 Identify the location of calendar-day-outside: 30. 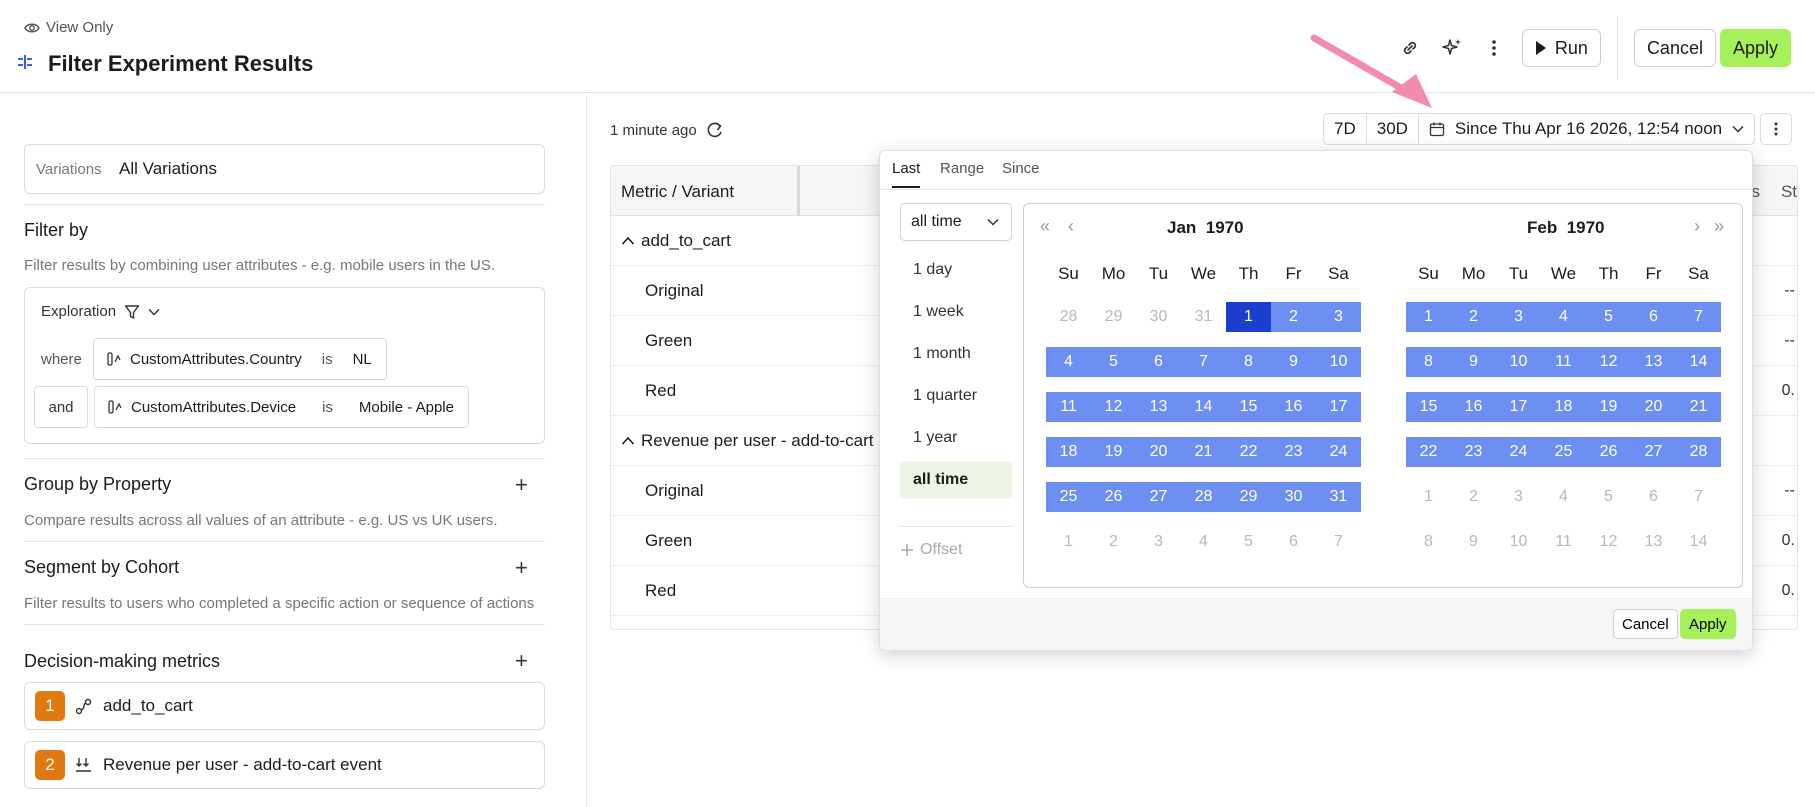
(1158, 317).